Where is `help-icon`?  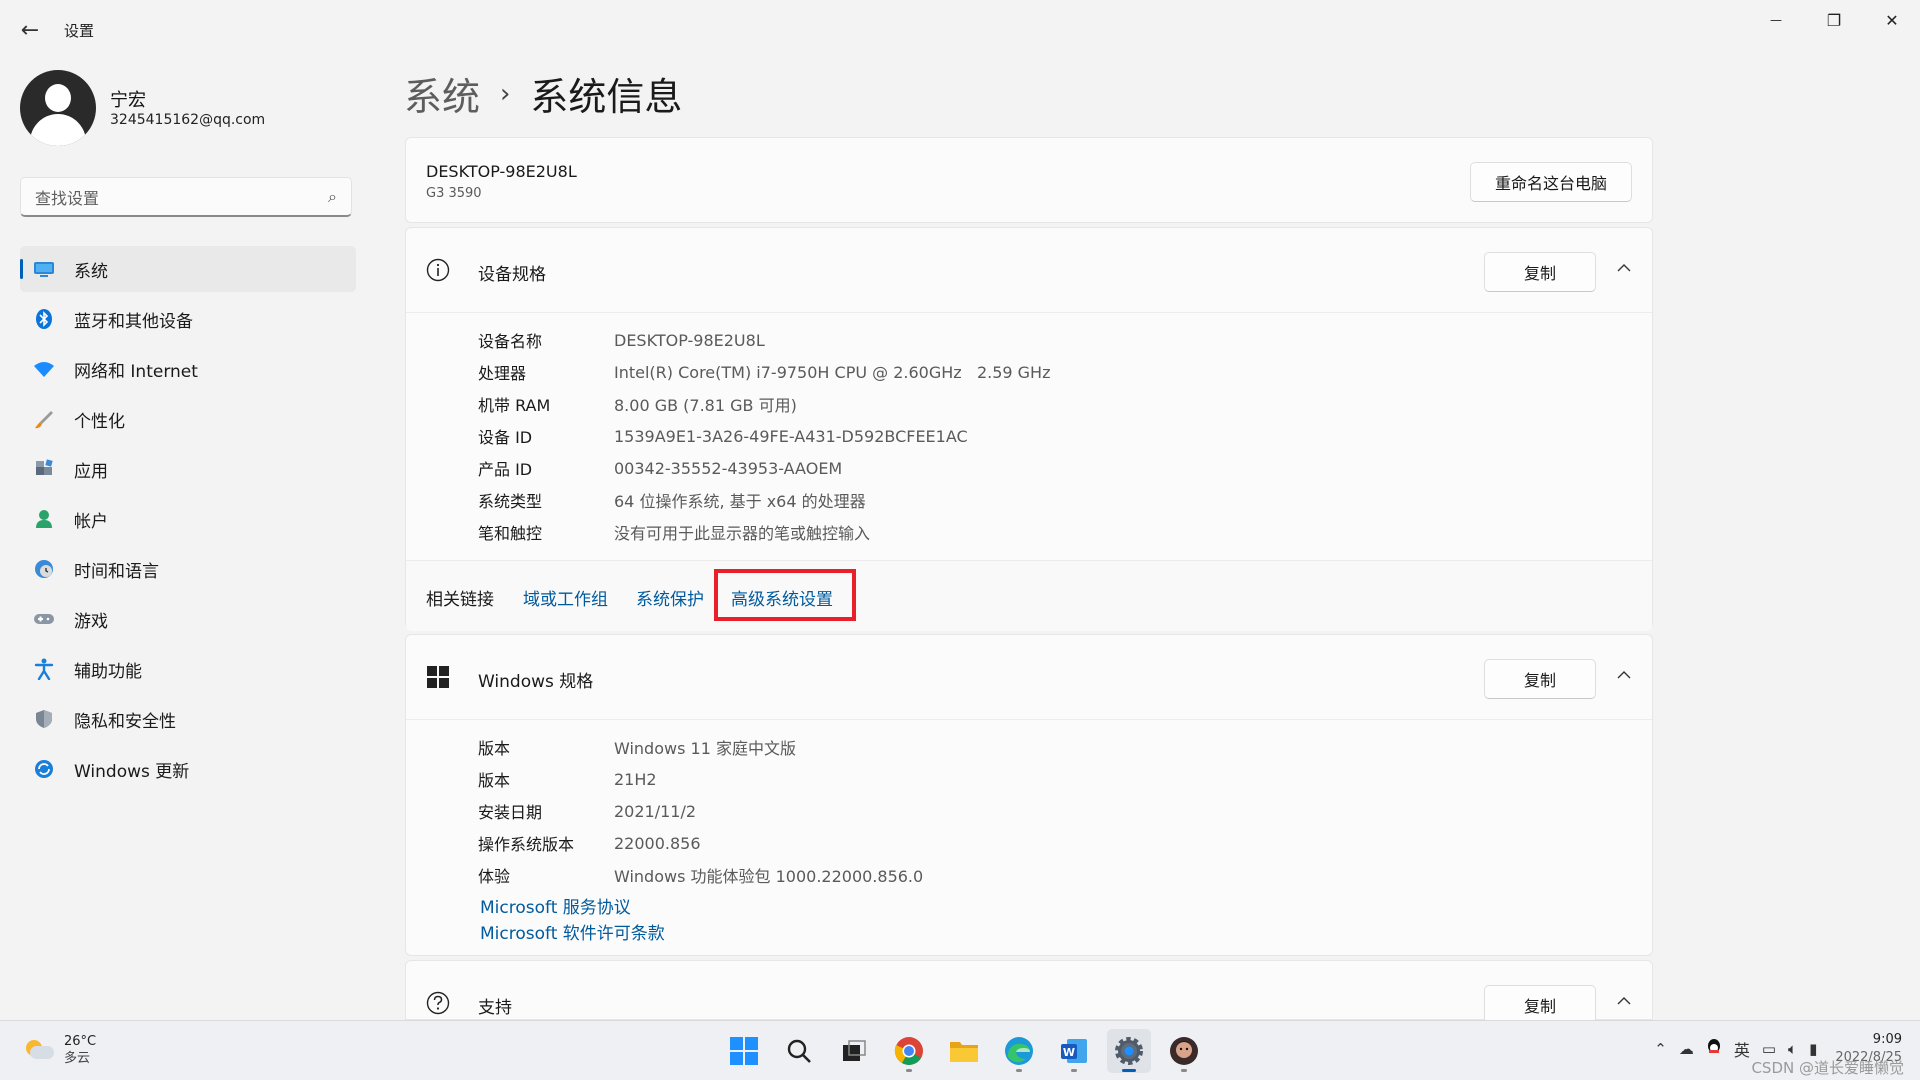 help-icon is located at coordinates (438, 1003).